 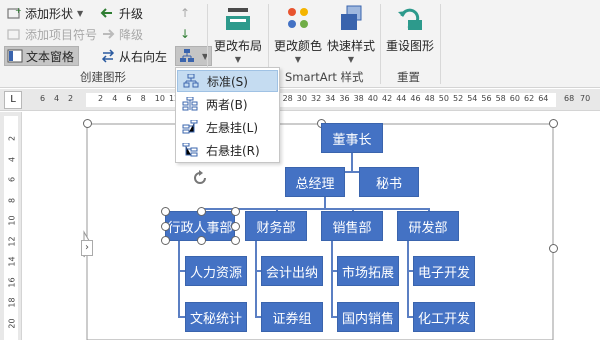 What do you see at coordinates (108, 56) in the screenshot?
I see `swap-arrows-icon` at bounding box center [108, 56].